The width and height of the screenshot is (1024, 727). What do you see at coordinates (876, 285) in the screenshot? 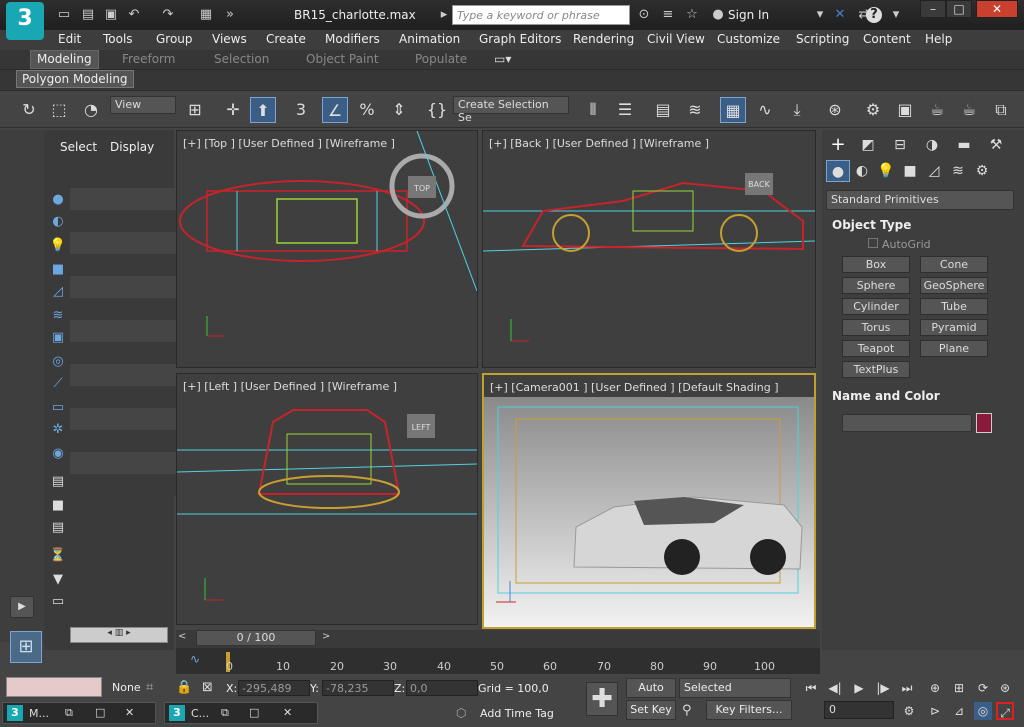
I see `sphere-button: Sphere` at bounding box center [876, 285].